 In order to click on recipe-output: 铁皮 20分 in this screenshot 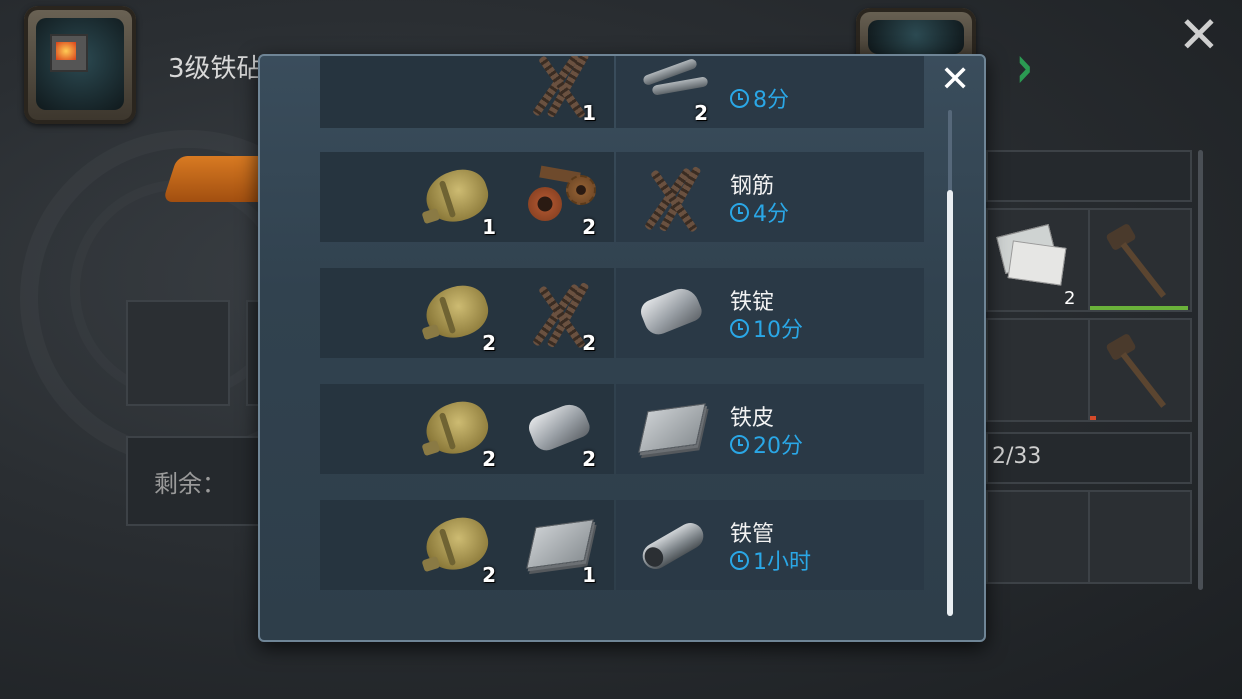, I will do `click(770, 429)`.